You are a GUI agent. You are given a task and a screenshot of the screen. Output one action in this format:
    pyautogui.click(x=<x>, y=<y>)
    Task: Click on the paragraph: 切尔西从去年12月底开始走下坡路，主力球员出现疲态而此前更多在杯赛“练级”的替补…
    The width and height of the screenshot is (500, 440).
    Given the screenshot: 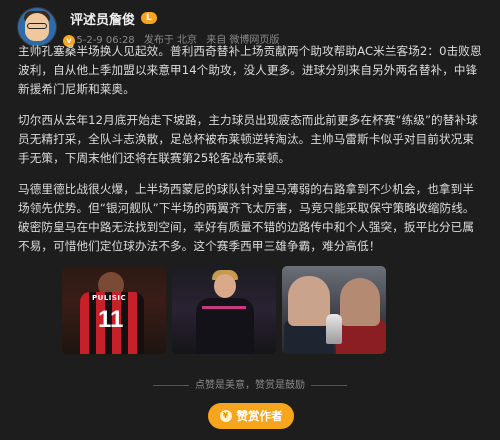 What is the action you would take?
    pyautogui.click(x=248, y=139)
    